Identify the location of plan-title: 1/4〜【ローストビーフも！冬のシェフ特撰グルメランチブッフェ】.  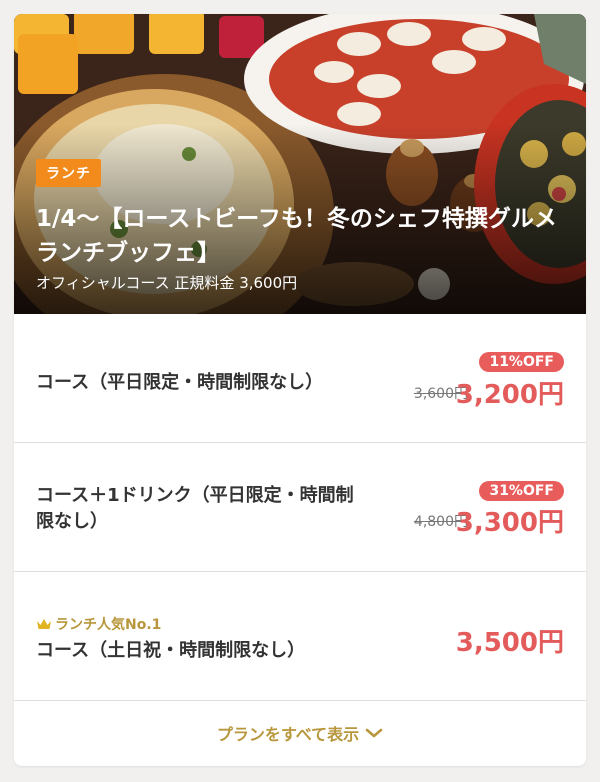
(301, 236).